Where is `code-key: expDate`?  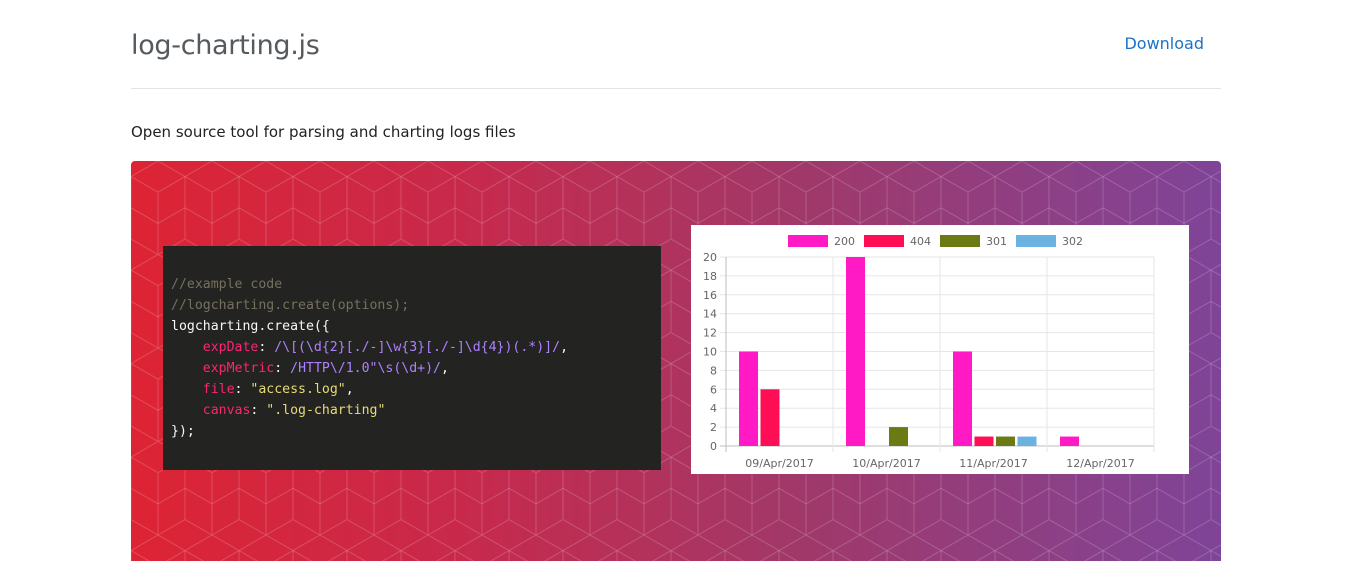
code-key: expDate is located at coordinates (230, 347).